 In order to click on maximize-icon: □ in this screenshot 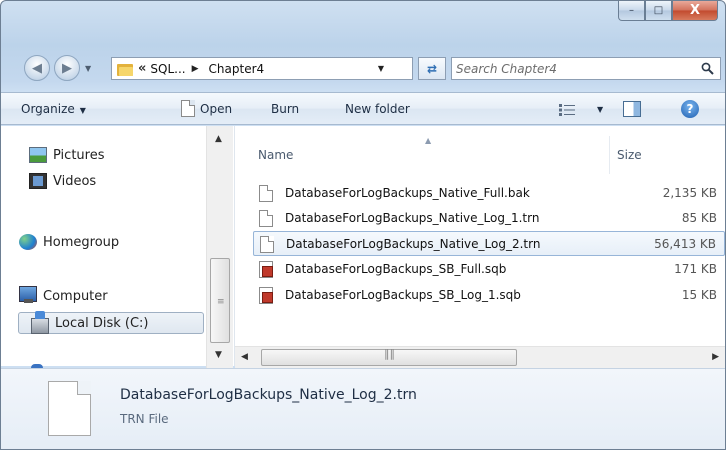, I will do `click(658, 10)`.